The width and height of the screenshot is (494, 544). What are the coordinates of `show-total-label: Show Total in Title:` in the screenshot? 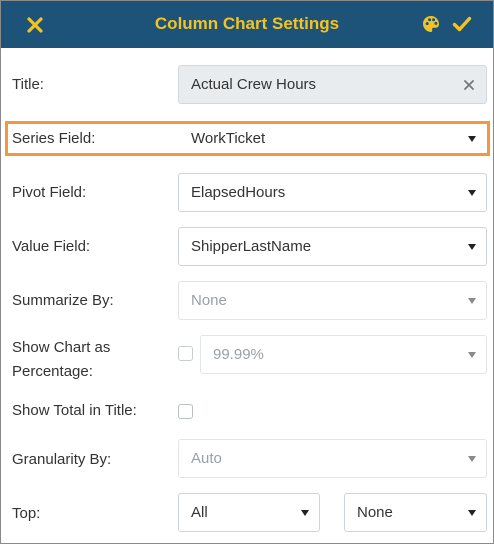 It's located at (74, 410).